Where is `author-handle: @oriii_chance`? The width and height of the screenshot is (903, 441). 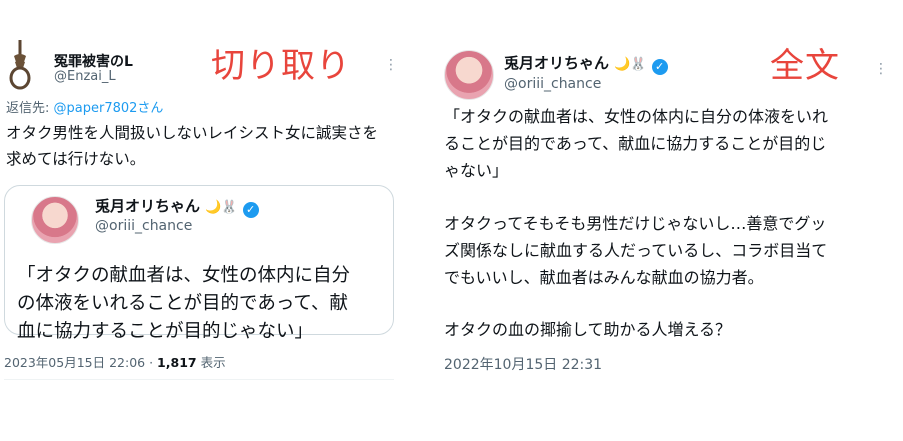
author-handle: @oriii_chance is located at coordinates (552, 84).